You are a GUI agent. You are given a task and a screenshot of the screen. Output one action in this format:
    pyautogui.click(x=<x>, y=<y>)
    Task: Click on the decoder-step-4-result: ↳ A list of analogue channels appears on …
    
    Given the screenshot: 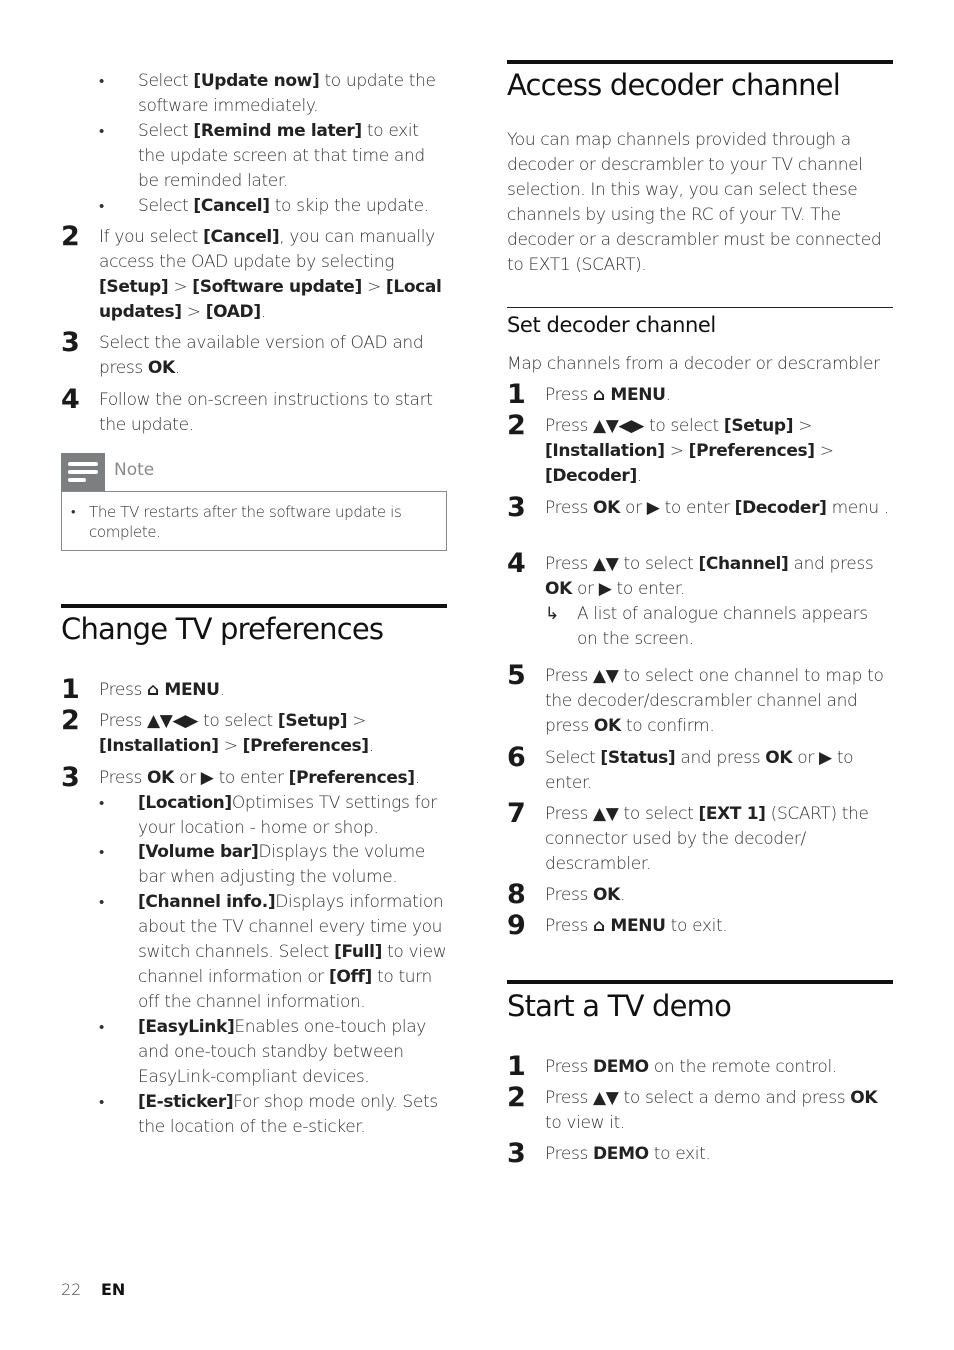 What is the action you would take?
    pyautogui.click(x=706, y=626)
    